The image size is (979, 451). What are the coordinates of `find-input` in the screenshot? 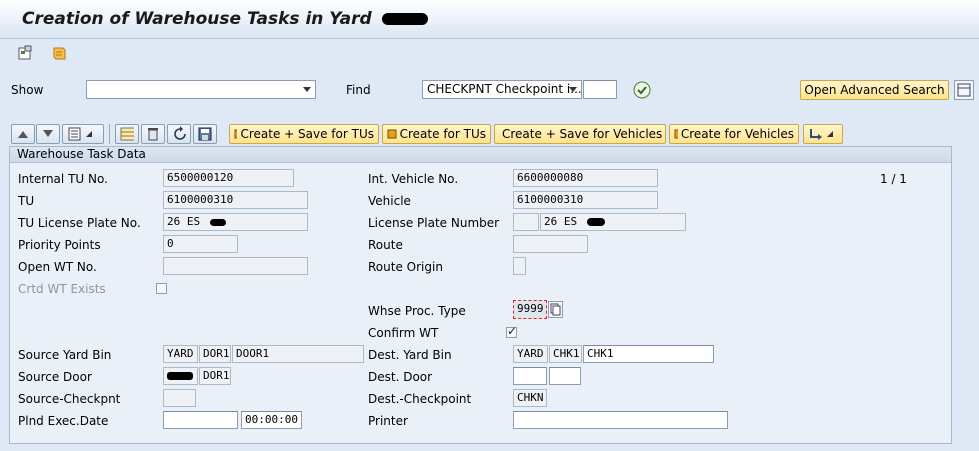 It's located at (600, 89).